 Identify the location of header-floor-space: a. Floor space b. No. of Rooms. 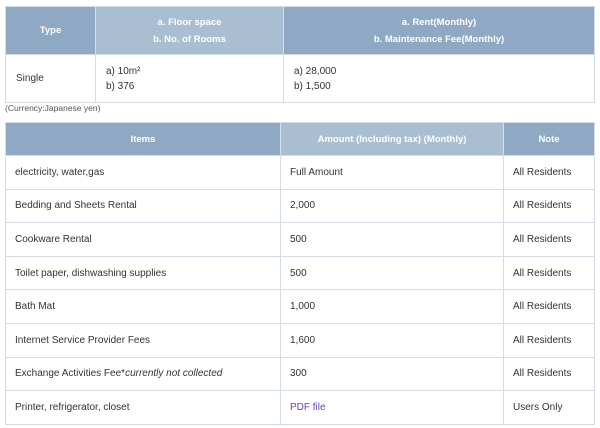
(189, 30).